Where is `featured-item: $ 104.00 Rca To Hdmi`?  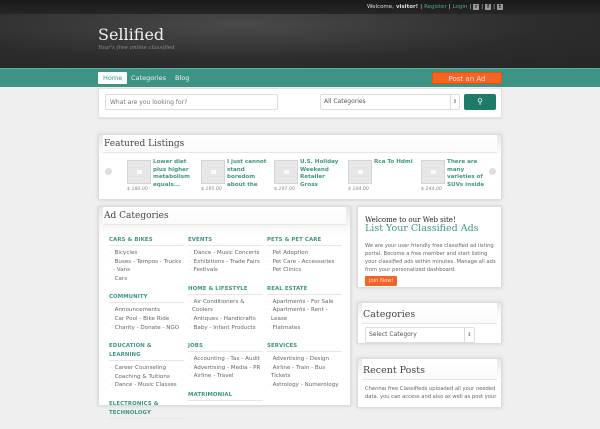
featured-item: $ 104.00 Rca To Hdmi is located at coordinates (384, 177).